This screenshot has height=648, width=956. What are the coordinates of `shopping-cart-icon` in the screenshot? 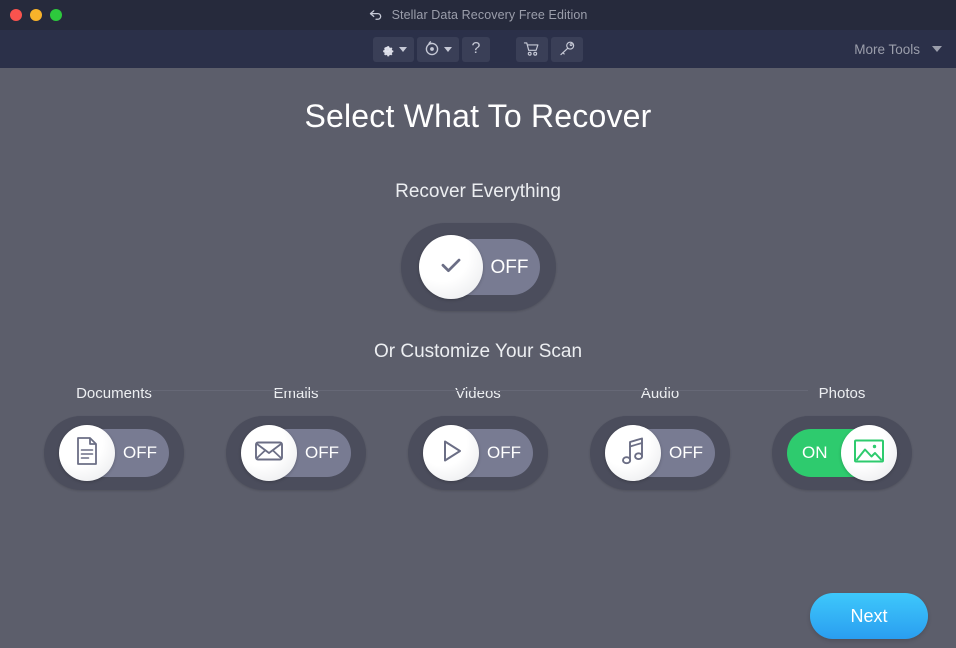 It's located at (532, 49).